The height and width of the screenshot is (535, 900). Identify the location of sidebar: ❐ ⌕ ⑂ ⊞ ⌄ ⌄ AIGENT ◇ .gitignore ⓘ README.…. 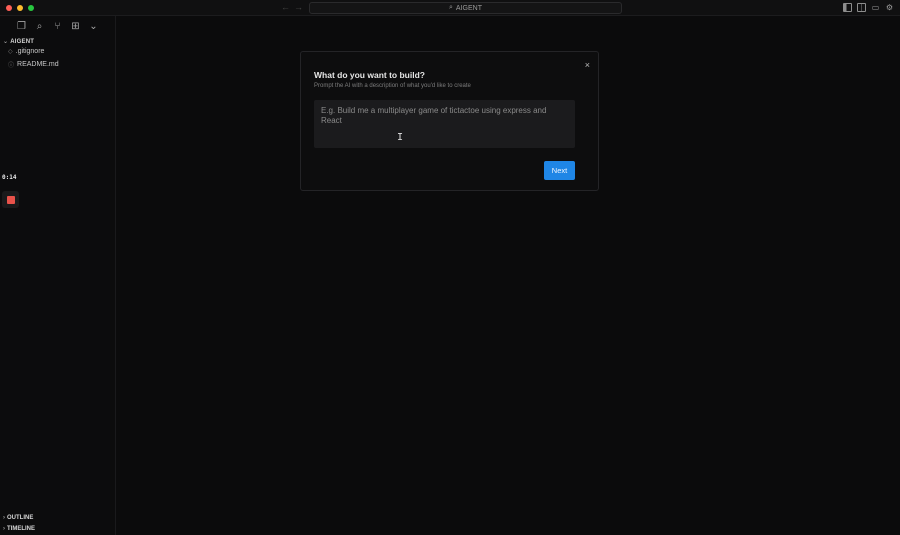
(58, 275).